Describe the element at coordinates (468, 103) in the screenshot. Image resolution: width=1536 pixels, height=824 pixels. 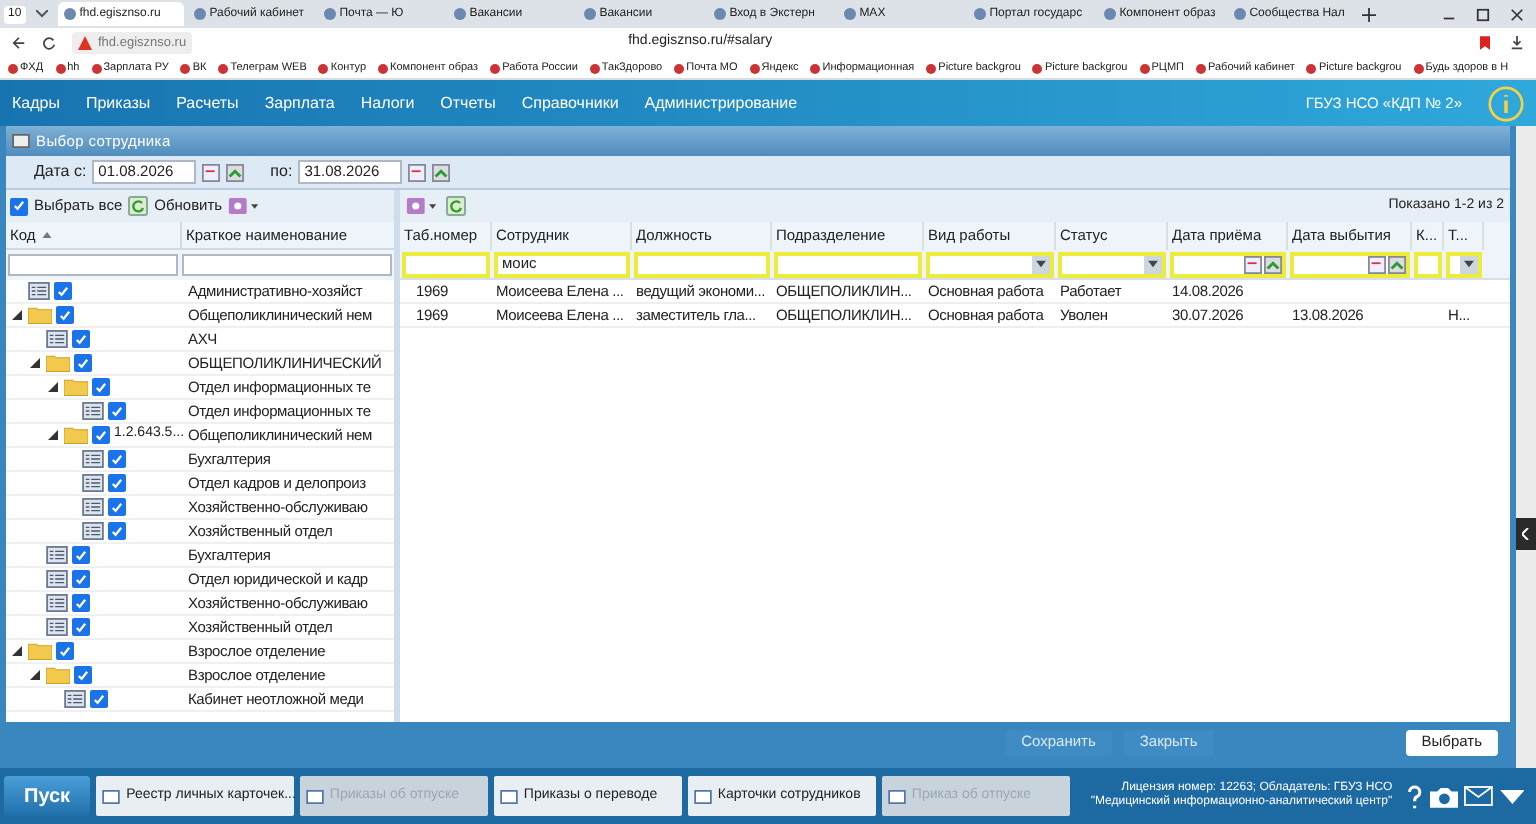
I see `menu-item: Отчеты` at that location.